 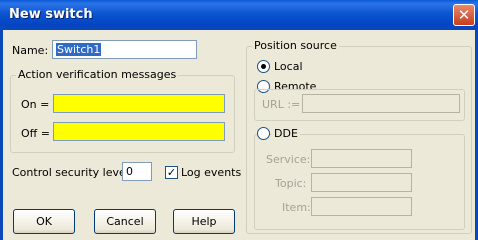 What do you see at coordinates (79, 49) in the screenshot?
I see `name-value: Switch1` at bounding box center [79, 49].